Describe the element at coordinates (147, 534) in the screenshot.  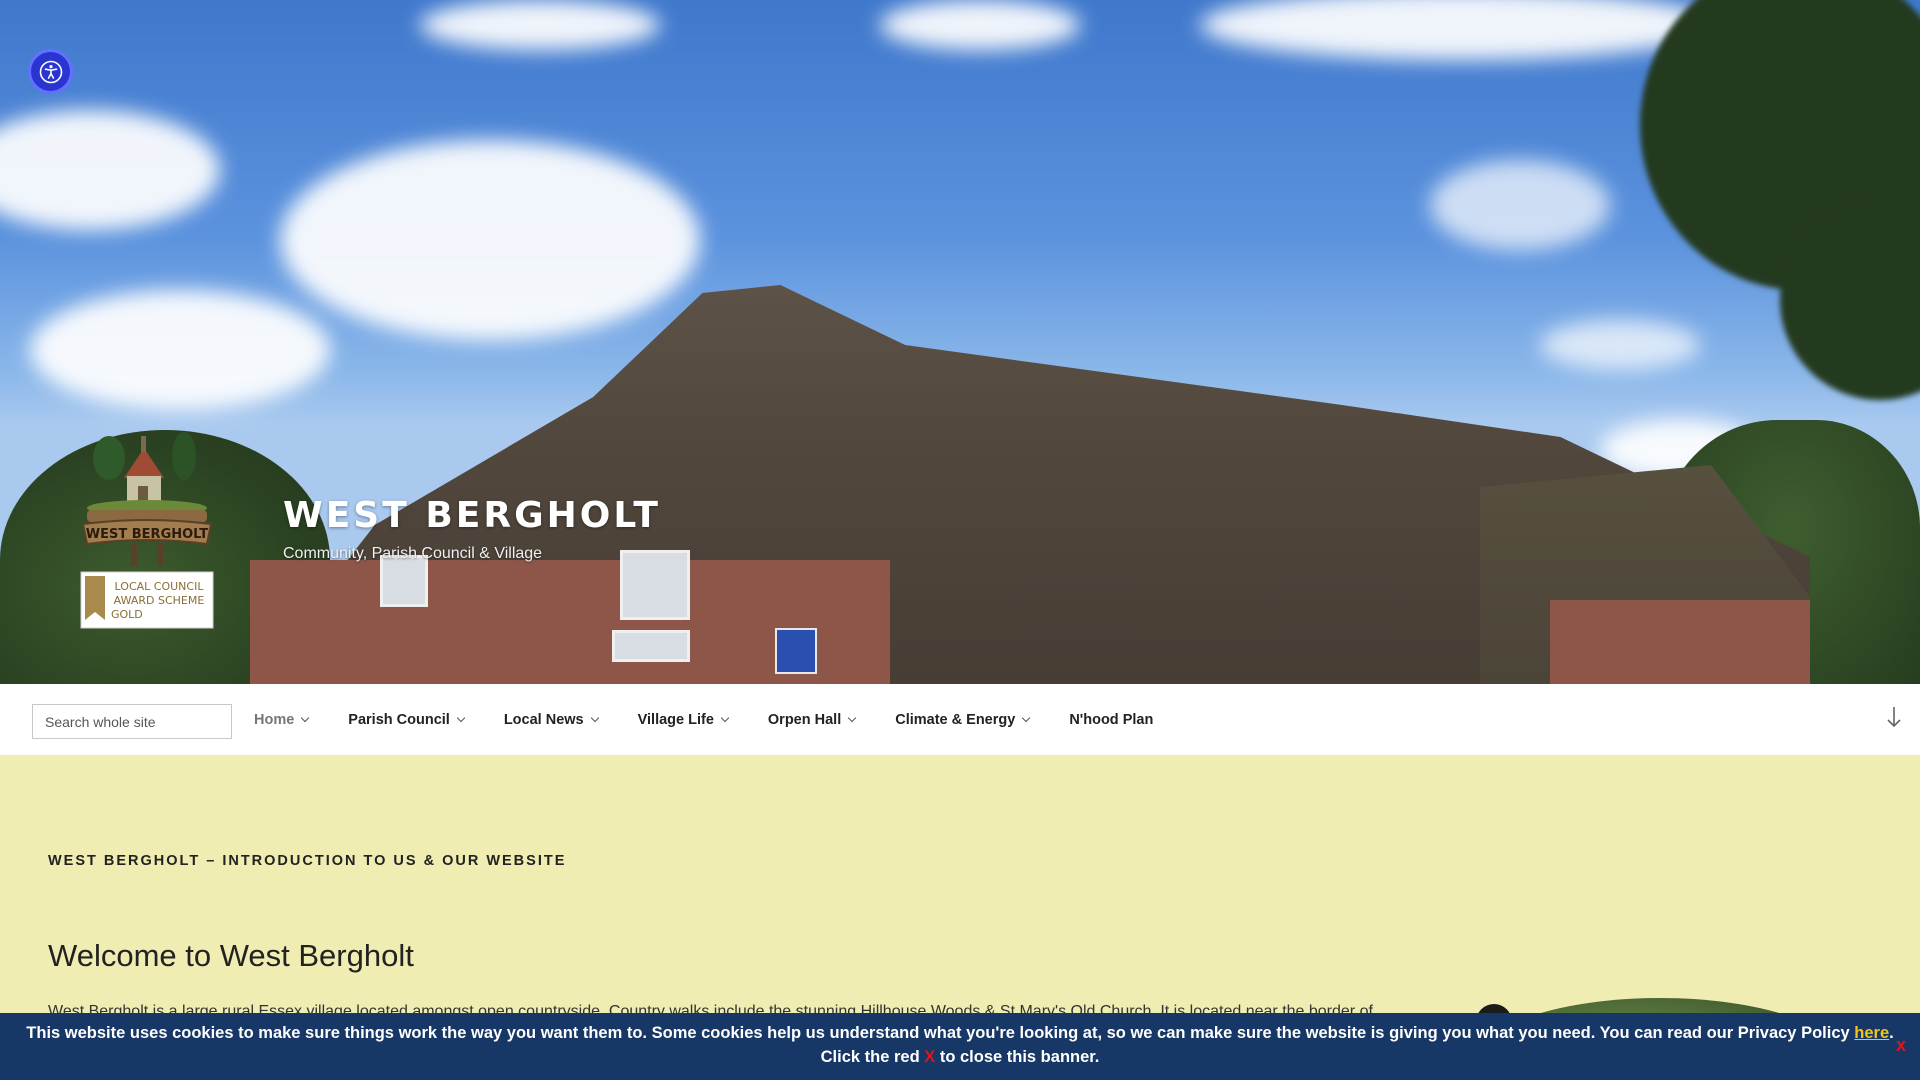
I see `logo-sign-text: WEST BERGHOLT` at that location.